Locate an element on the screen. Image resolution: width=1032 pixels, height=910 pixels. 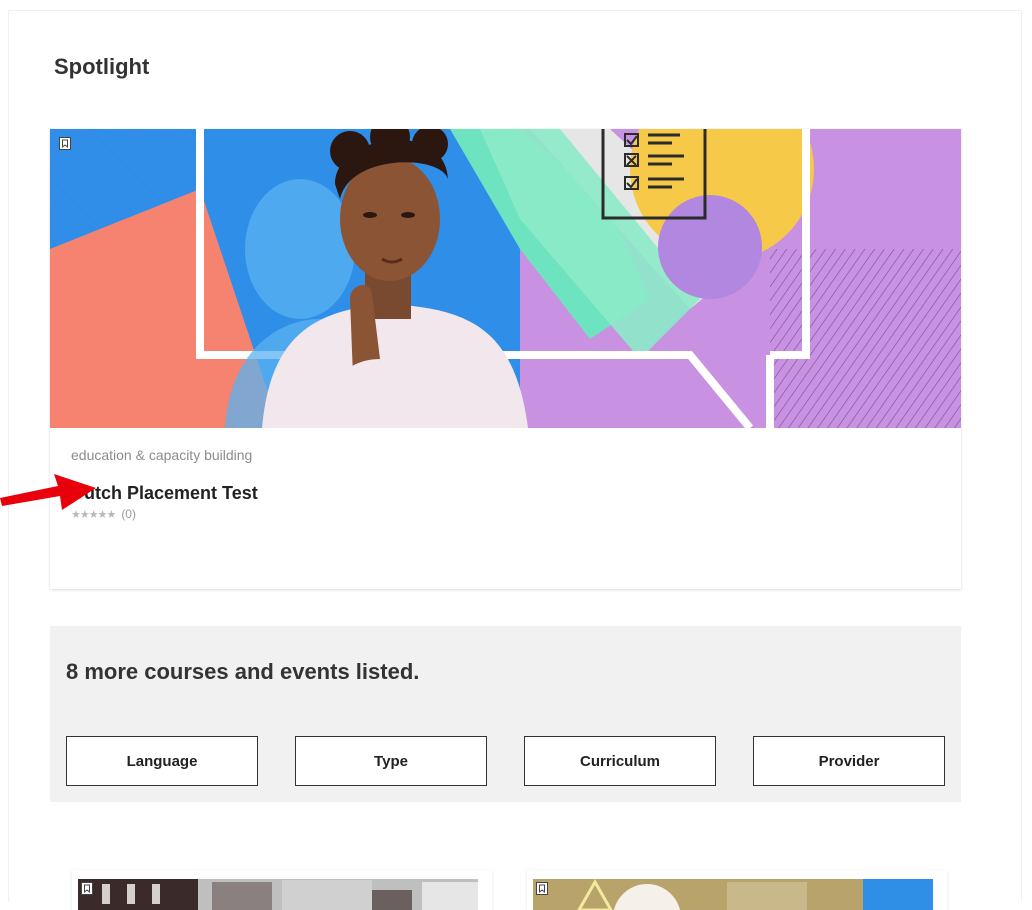
type-filter-button: Type is located at coordinates (391, 761).